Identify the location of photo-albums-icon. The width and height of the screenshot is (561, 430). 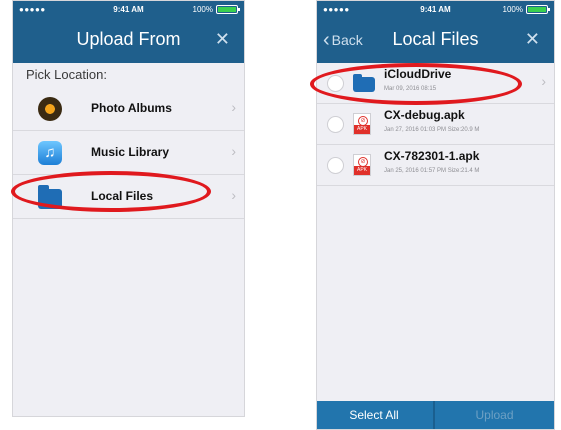
(50, 109).